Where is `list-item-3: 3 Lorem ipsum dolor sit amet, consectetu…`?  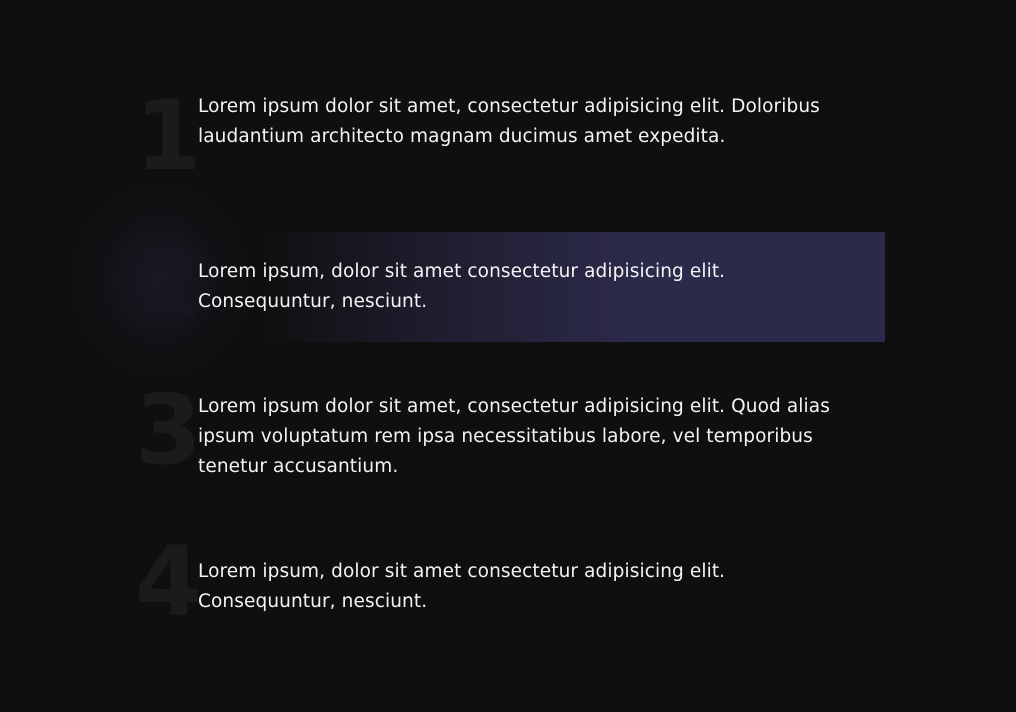
list-item-3: 3 Lorem ipsum dolor sit amet, consectetu… is located at coordinates (502, 435).